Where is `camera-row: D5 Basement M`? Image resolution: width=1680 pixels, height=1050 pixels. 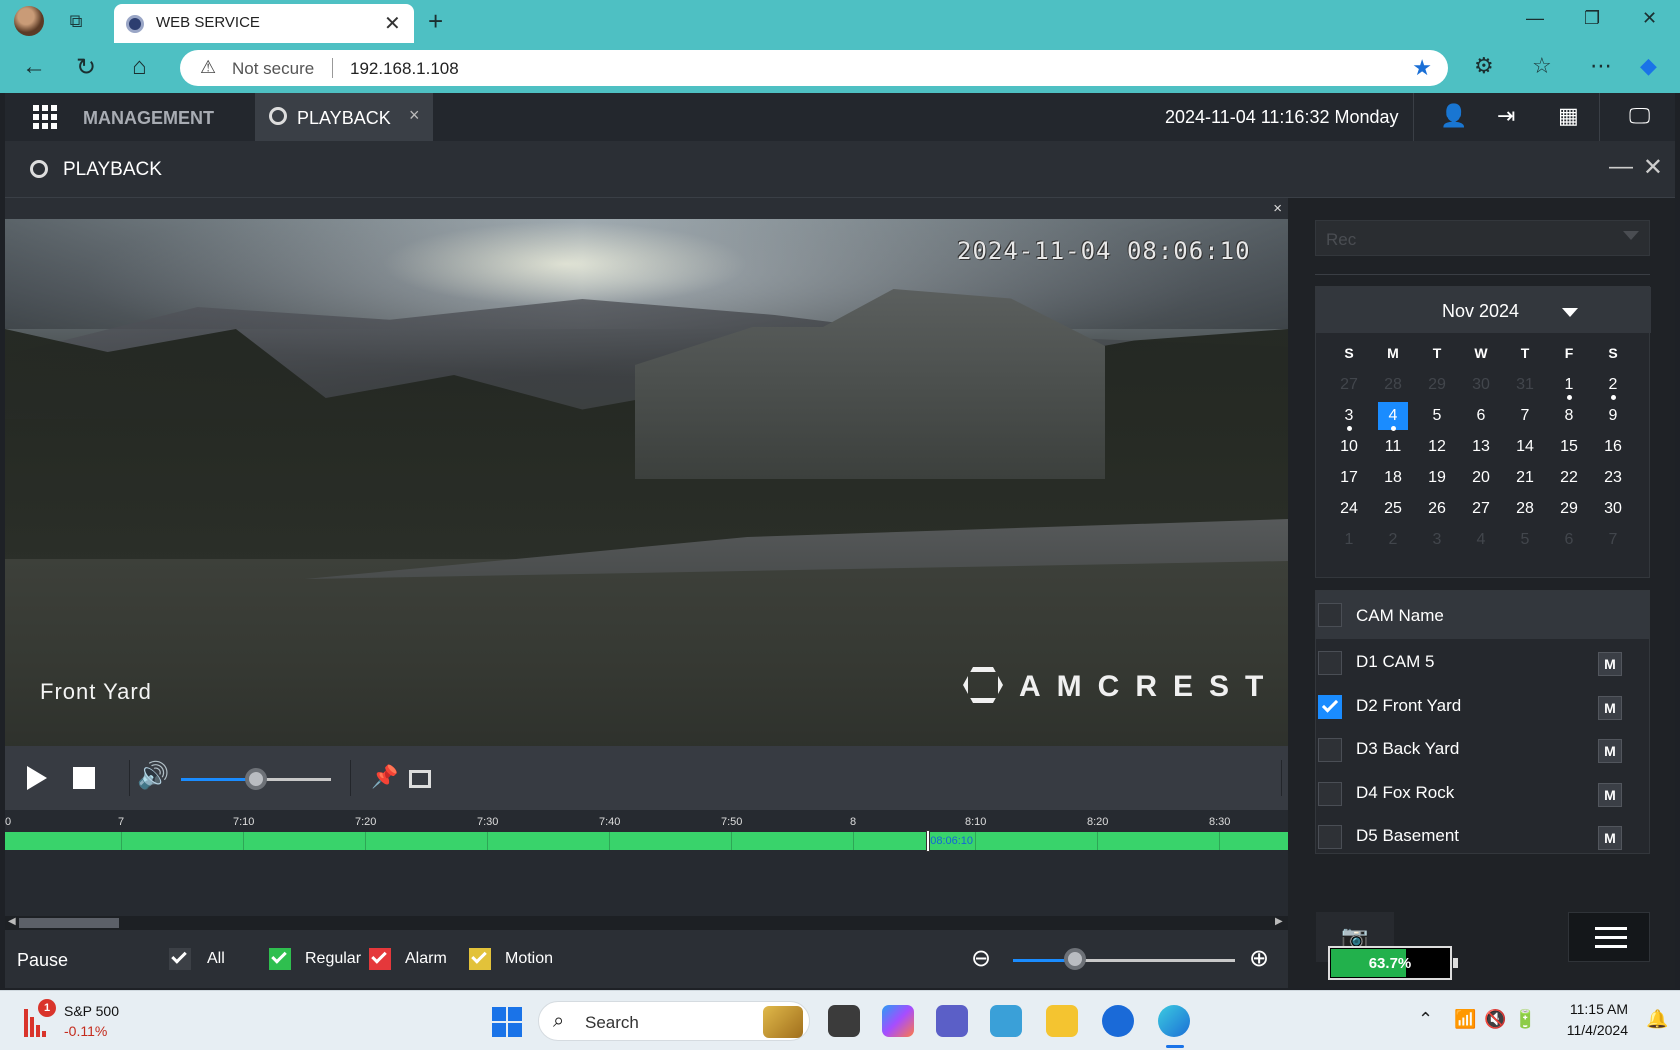
camera-row: D5 Basement M is located at coordinates (1482, 834).